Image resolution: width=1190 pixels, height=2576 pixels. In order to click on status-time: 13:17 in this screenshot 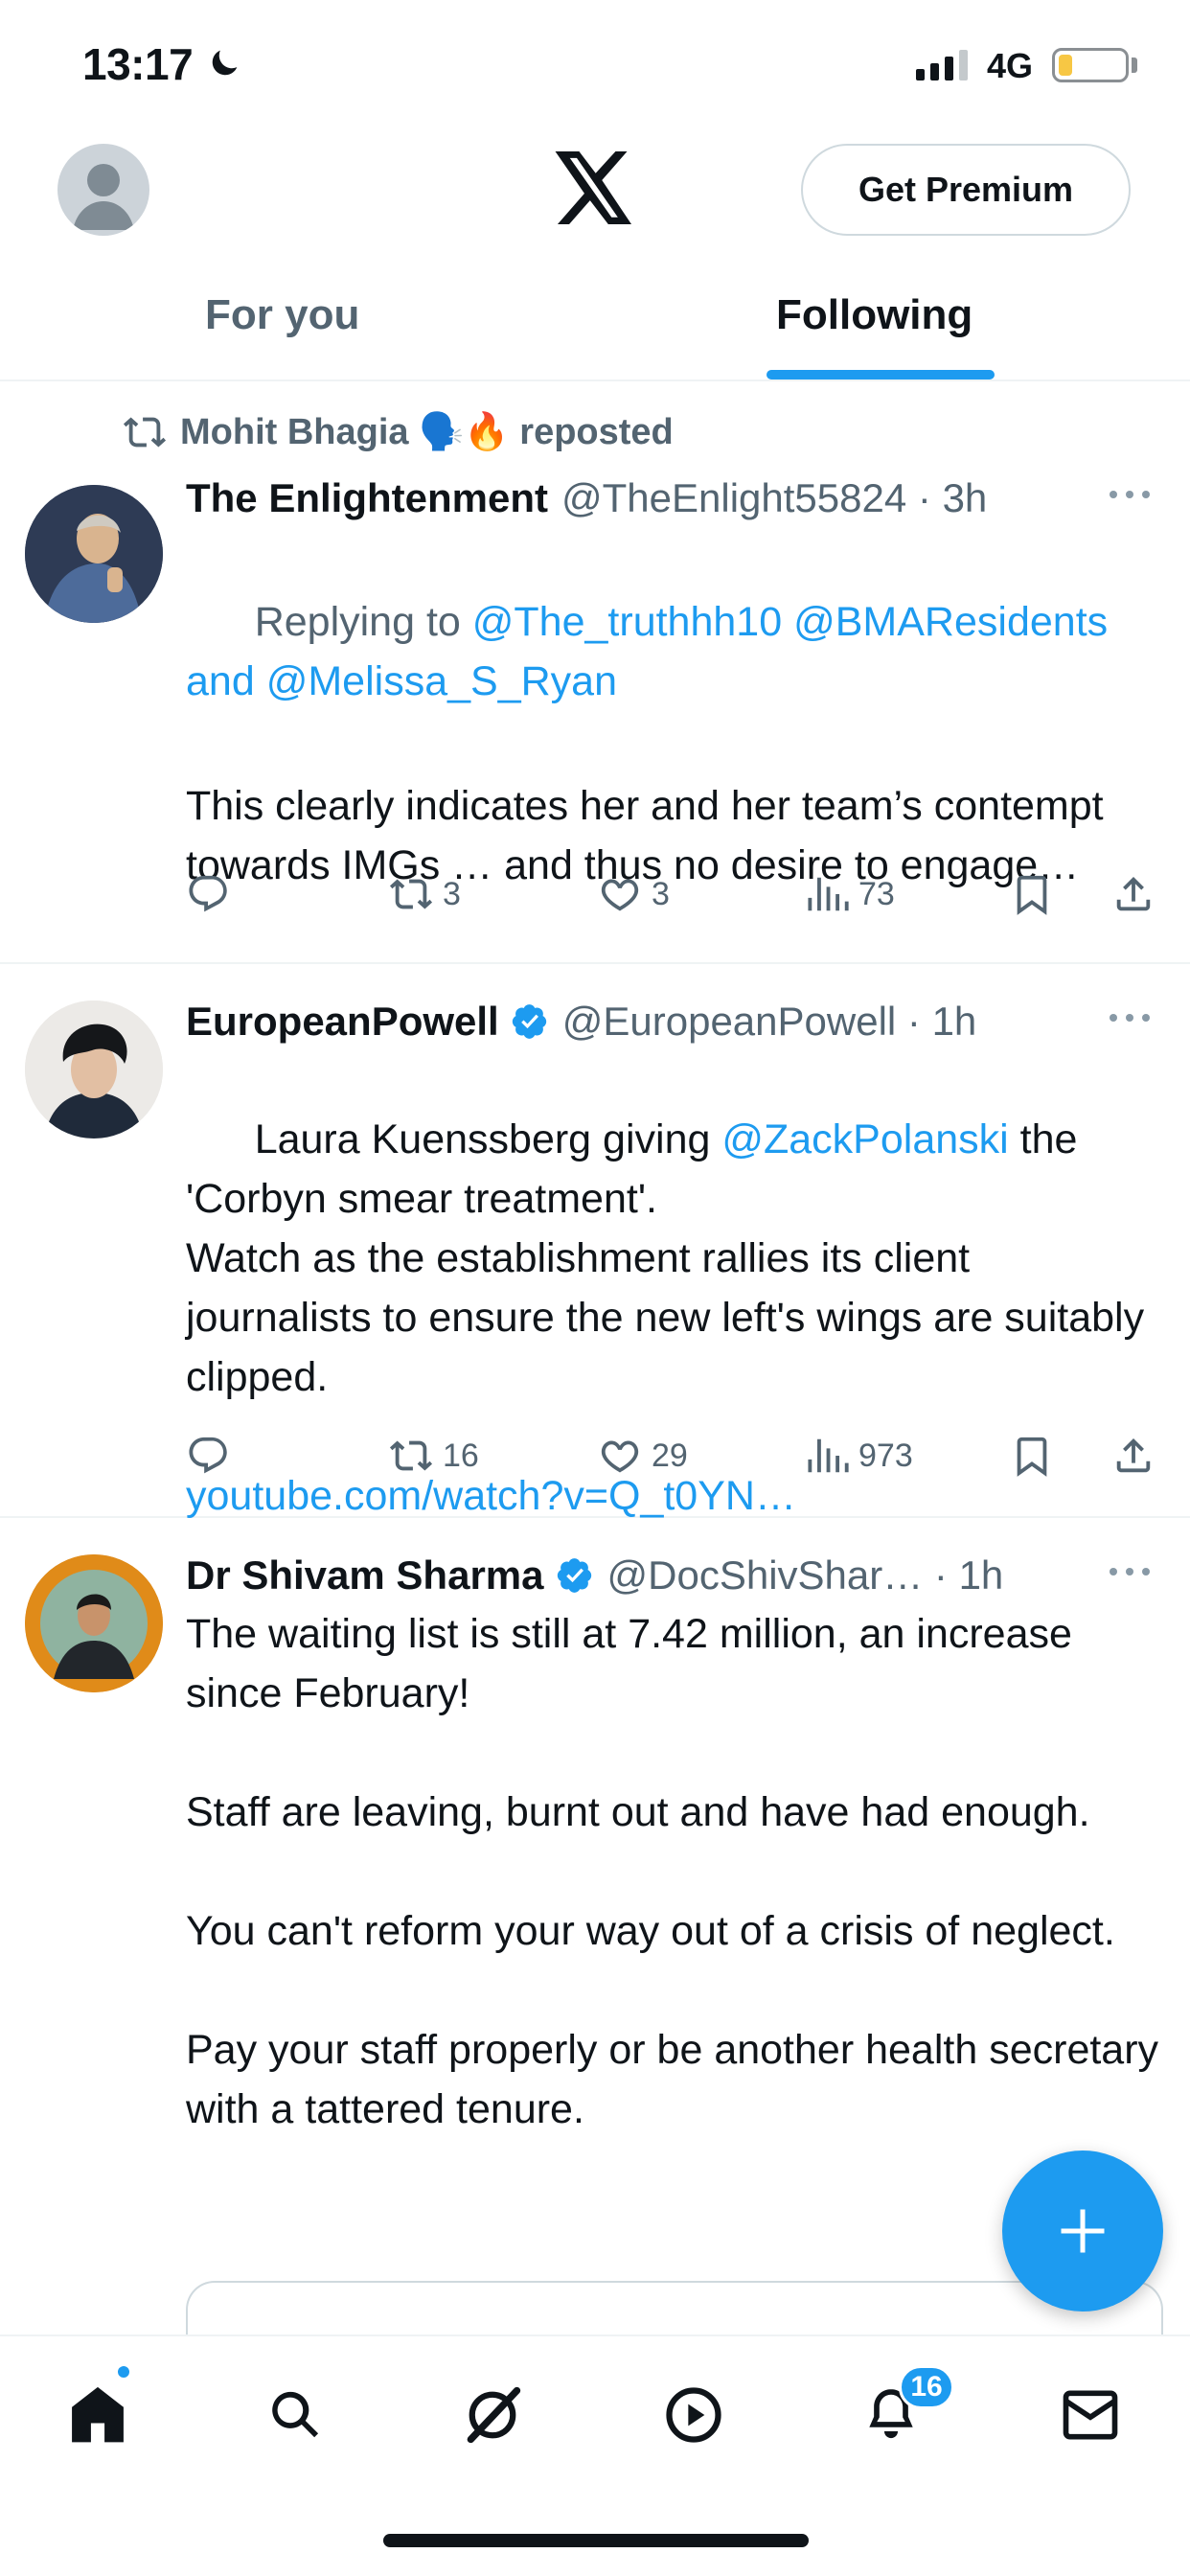, I will do `click(138, 64)`.